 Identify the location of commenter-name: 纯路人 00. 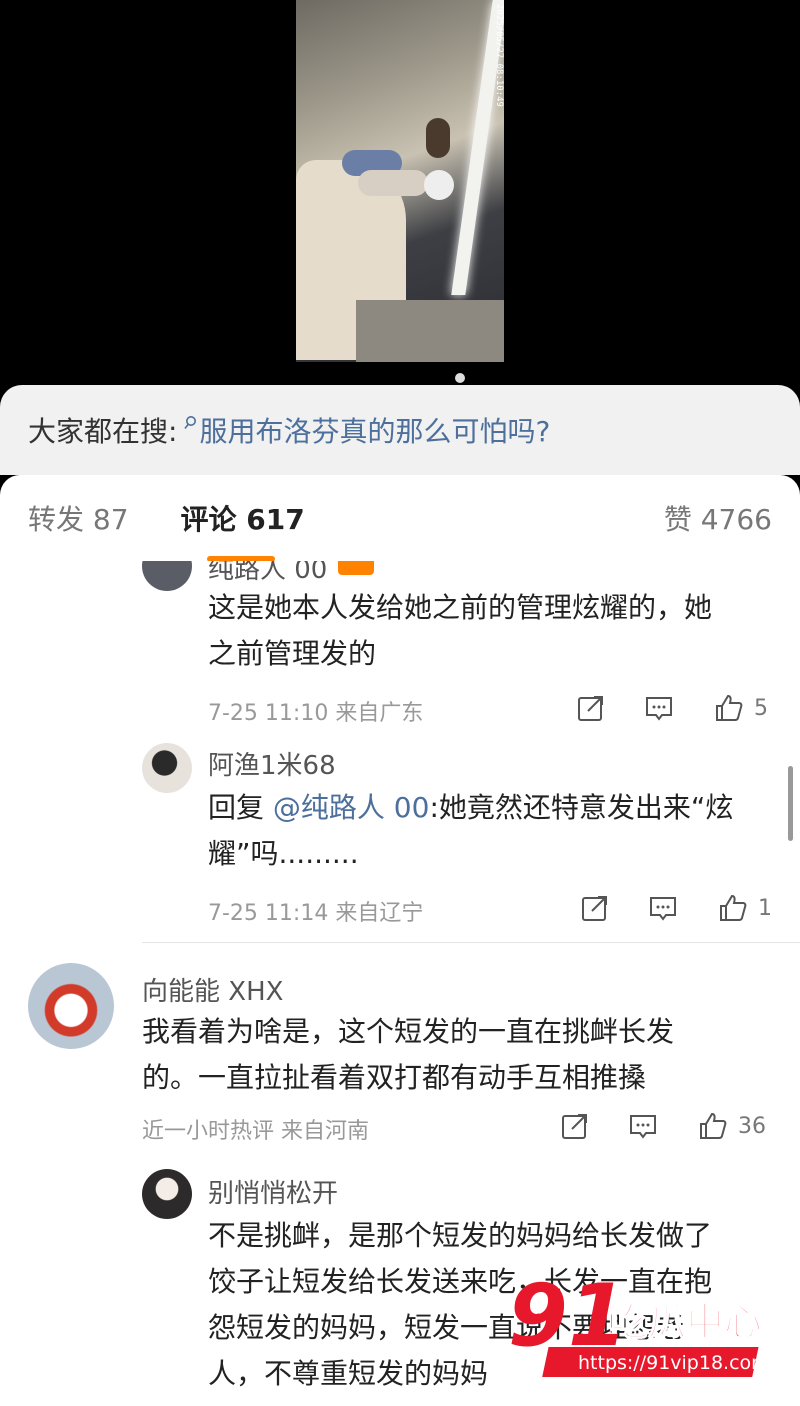
(267, 573).